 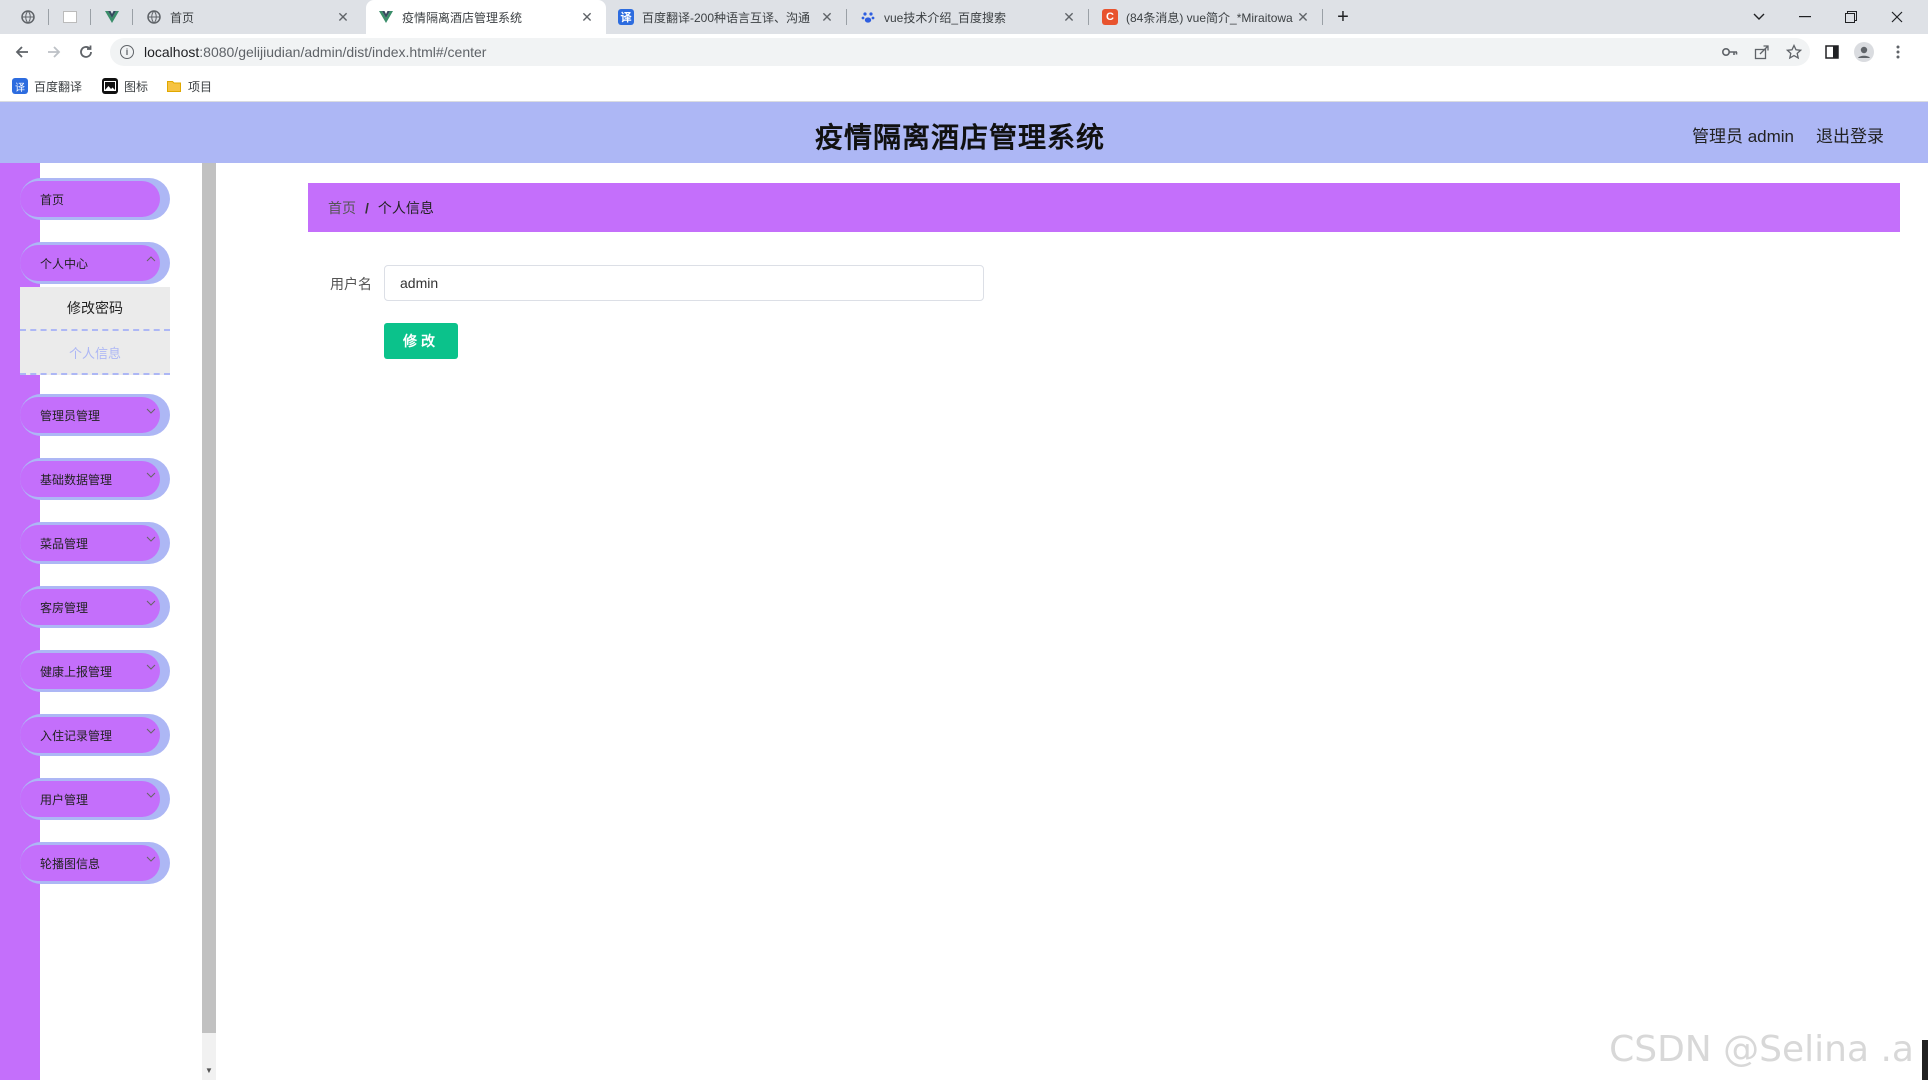 I want to click on logout-link: 退出登录, so click(x=1850, y=134).